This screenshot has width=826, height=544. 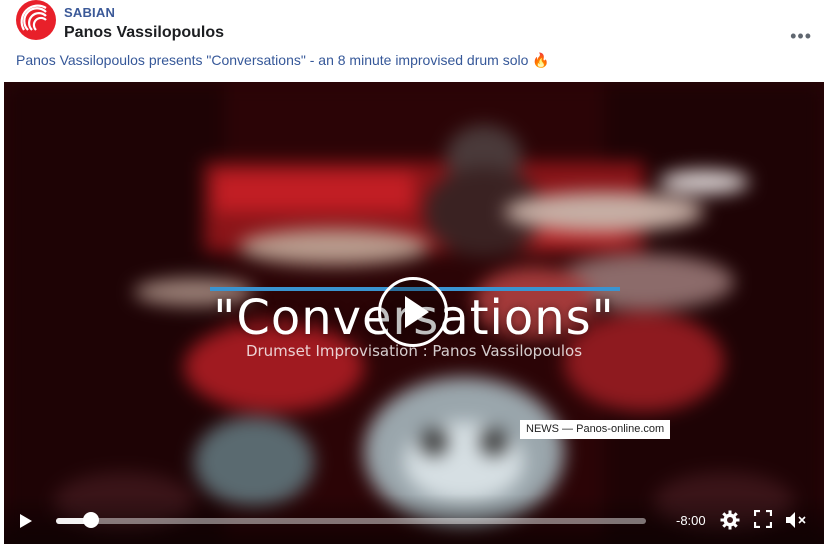 What do you see at coordinates (763, 519) in the screenshot?
I see `fullscreen-icon` at bounding box center [763, 519].